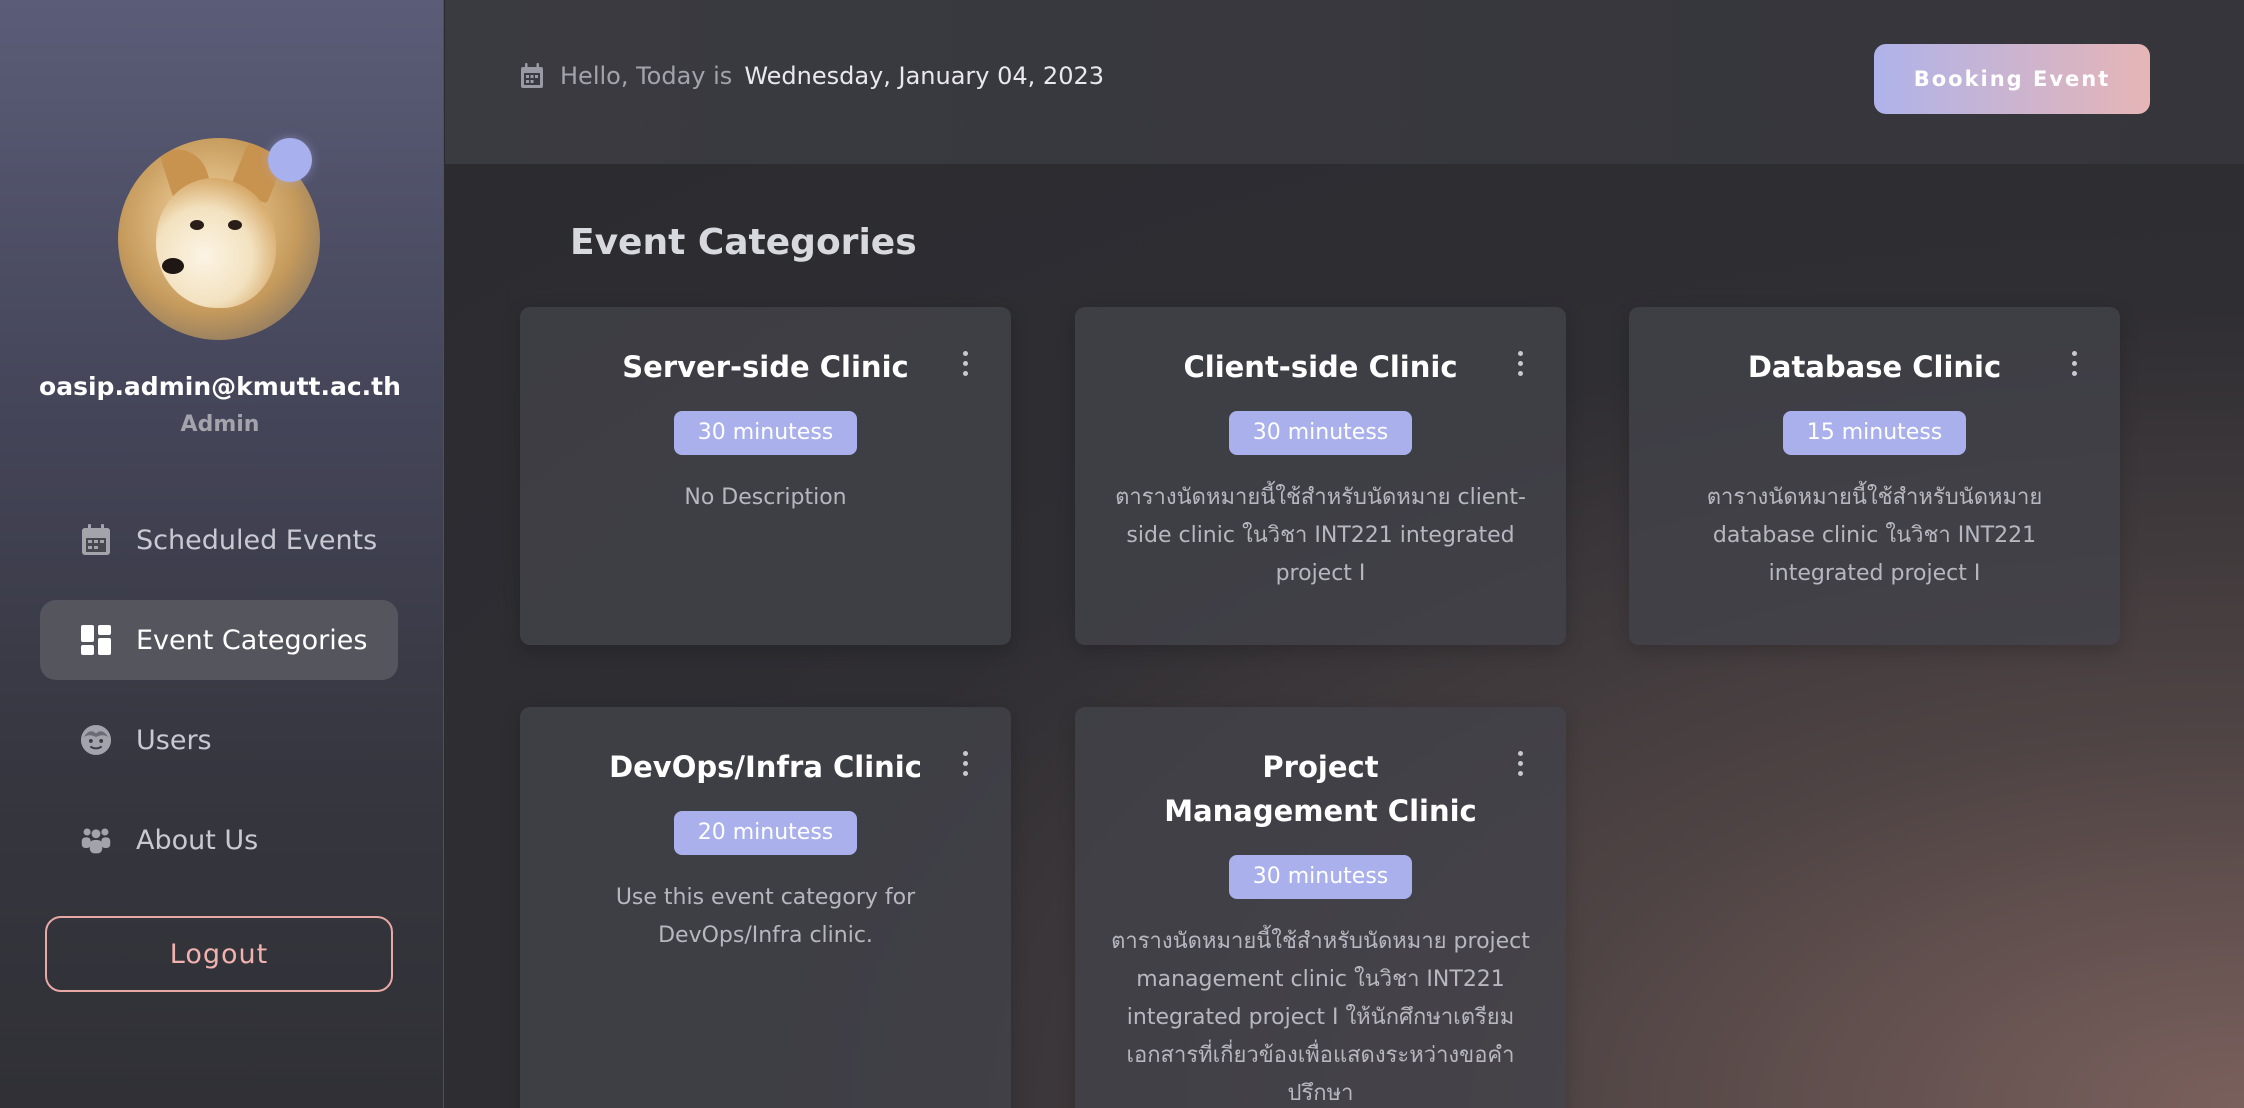 The width and height of the screenshot is (2244, 1108). I want to click on card-title: DevOps/Infra Clinic, so click(765, 767).